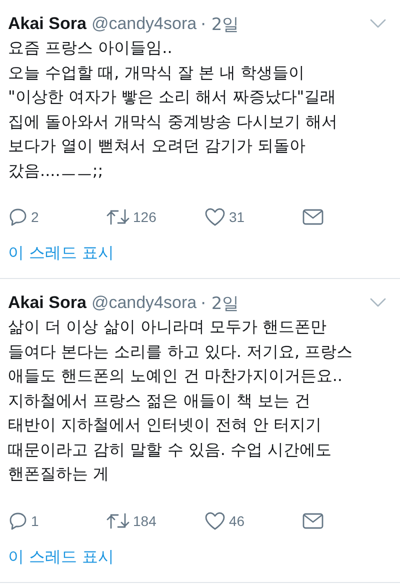 The height and width of the screenshot is (585, 400). I want to click on retweet-count: 184, so click(144, 520).